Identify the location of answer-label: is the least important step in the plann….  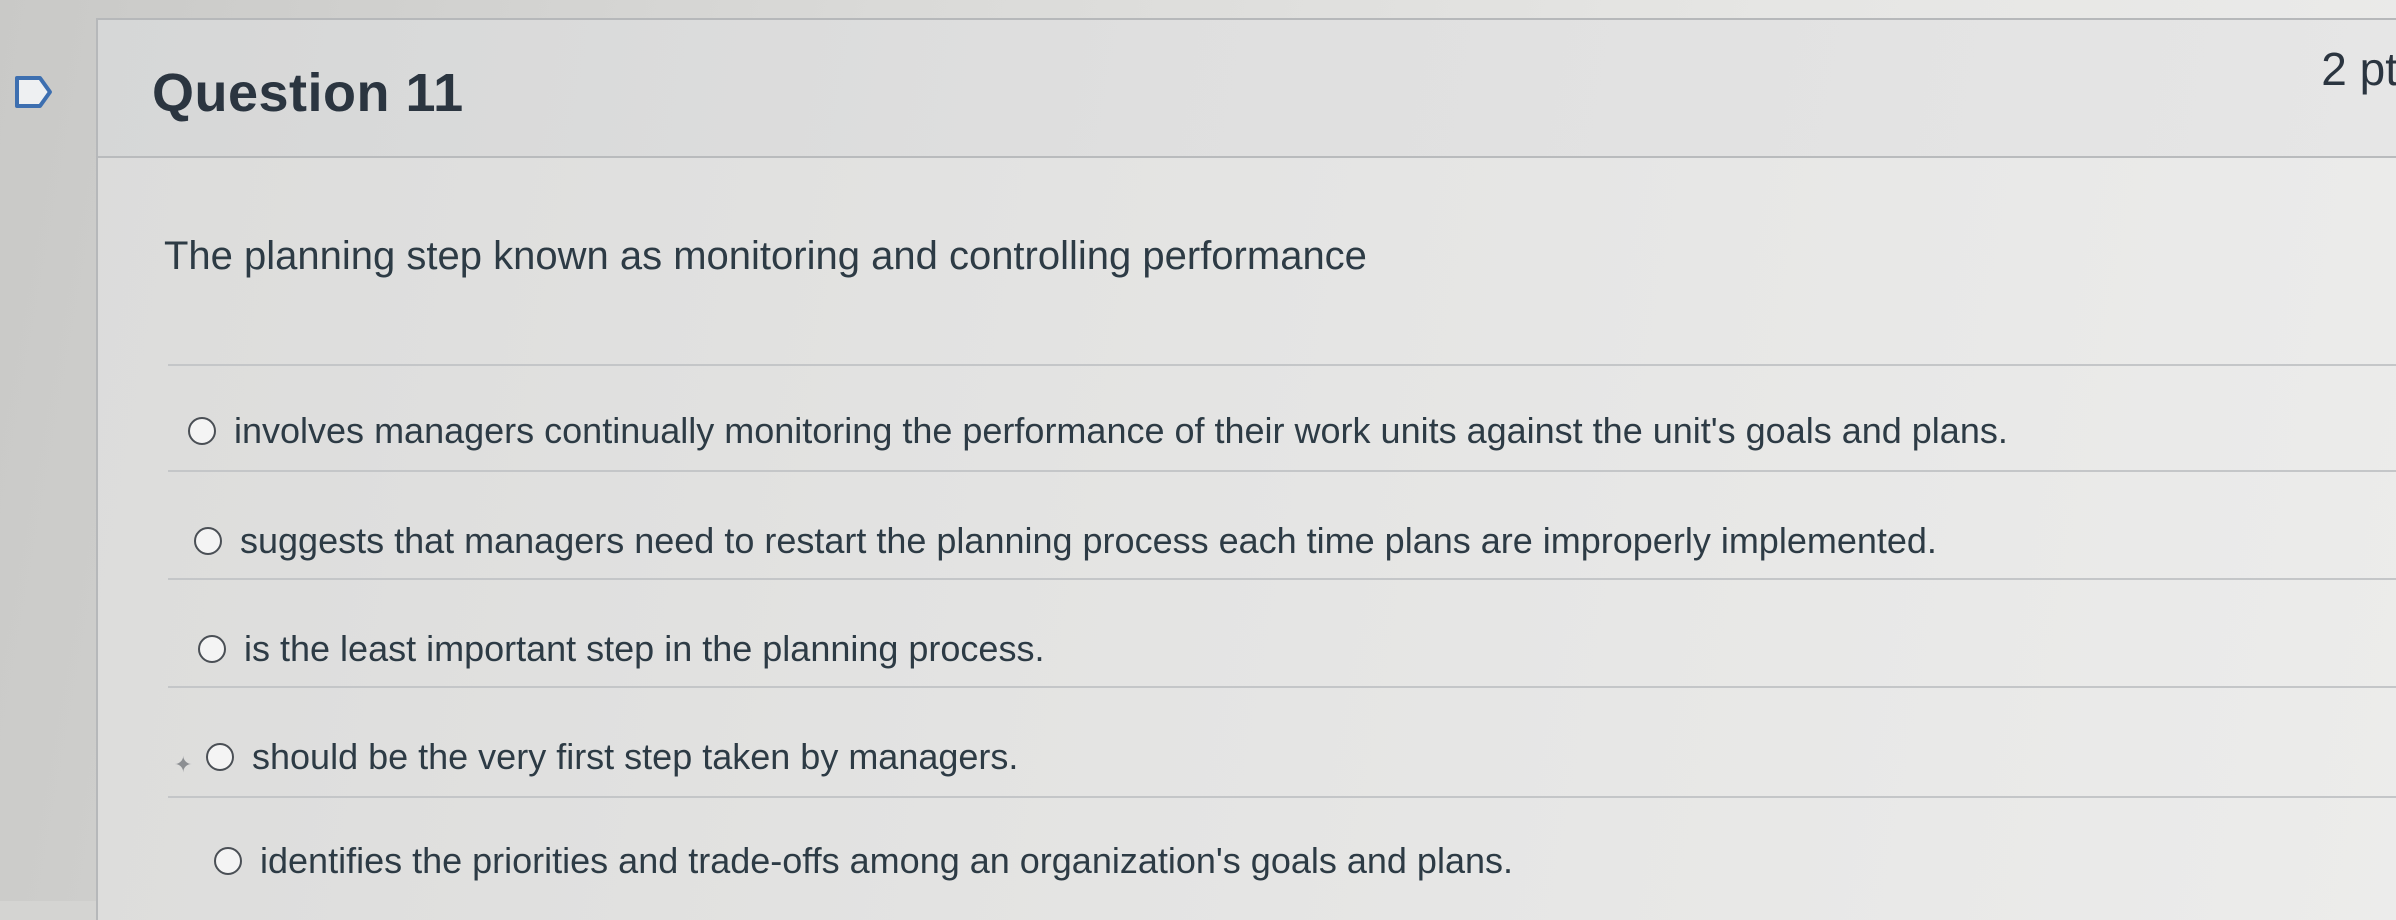
(644, 648).